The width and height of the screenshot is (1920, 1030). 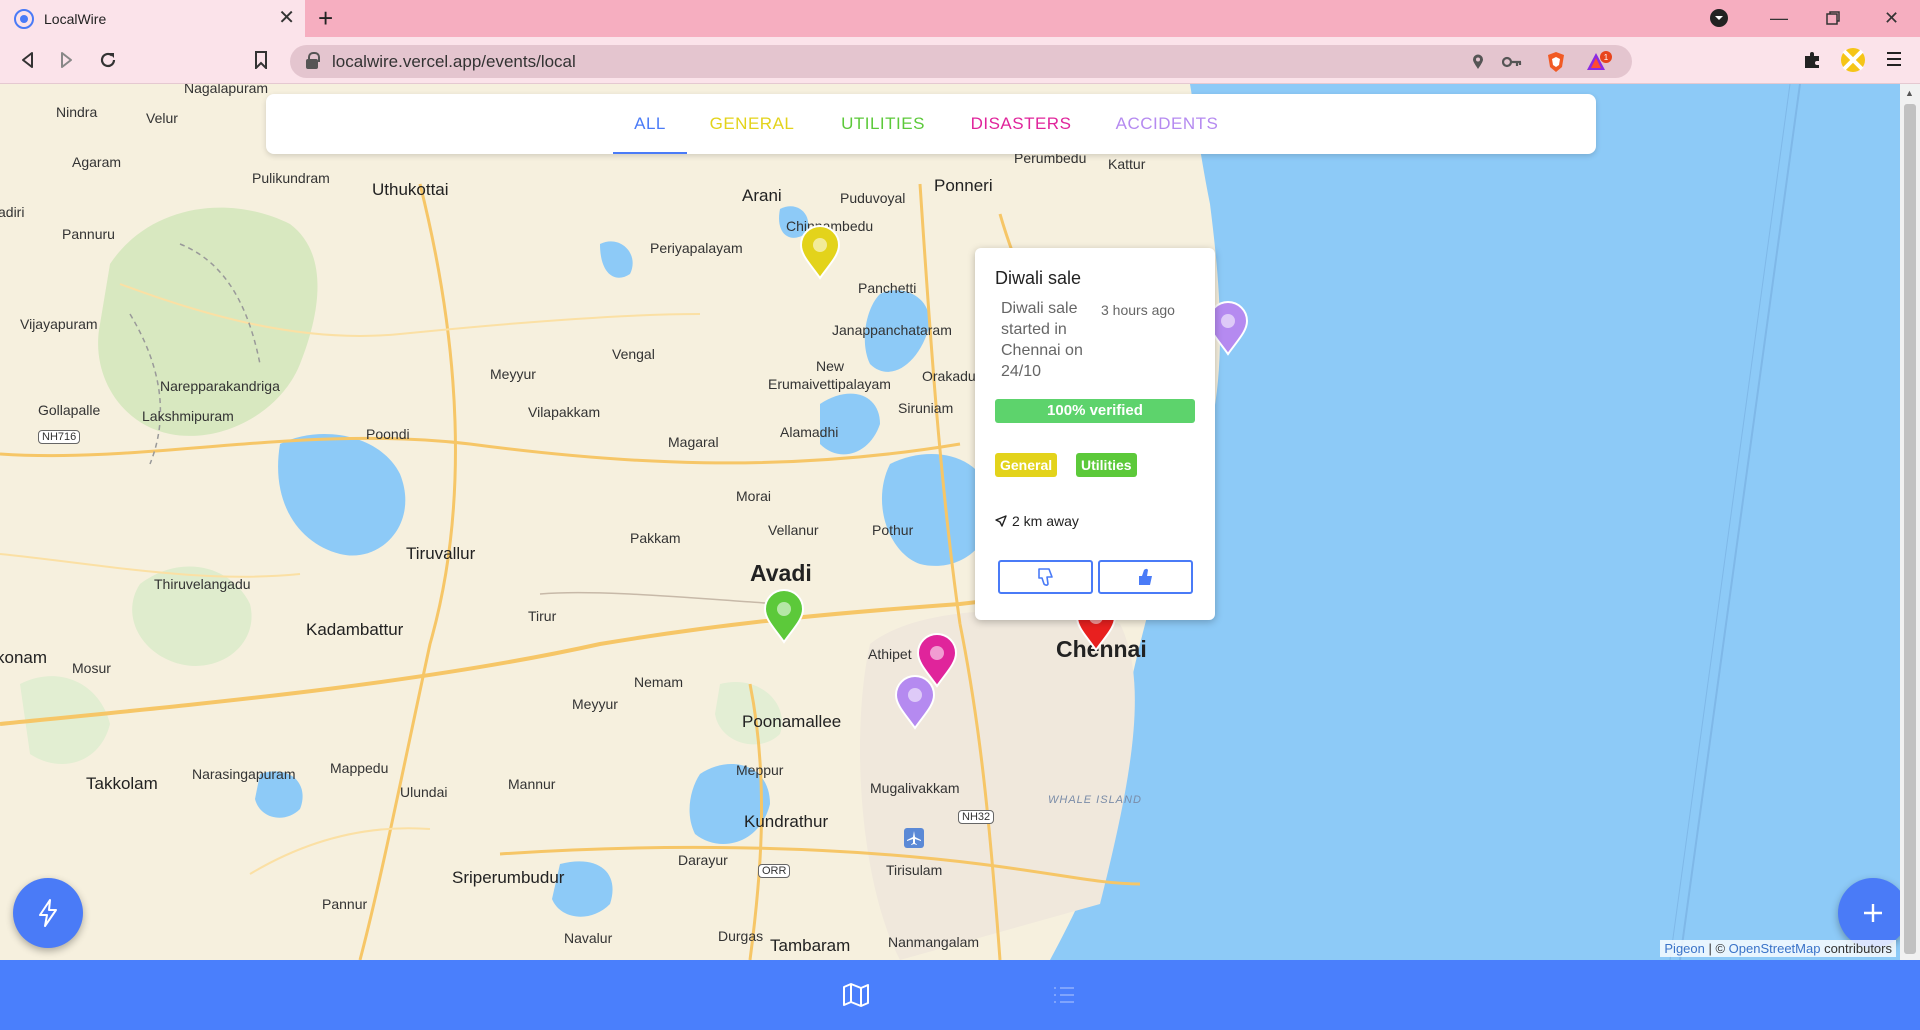 I want to click on navigation-arrow-icon, so click(x=1001, y=521).